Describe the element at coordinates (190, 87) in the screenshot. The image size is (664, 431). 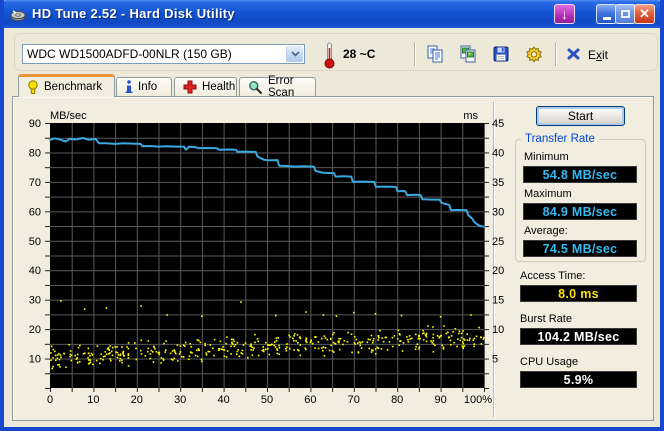
I see `health-cross-icon` at that location.